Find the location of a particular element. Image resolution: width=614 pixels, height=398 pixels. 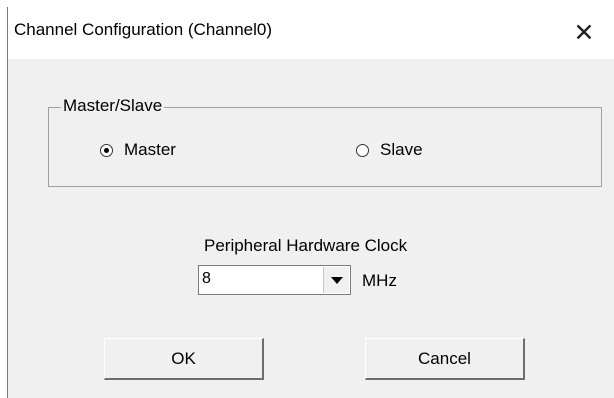

radio-dot is located at coordinates (106, 150).